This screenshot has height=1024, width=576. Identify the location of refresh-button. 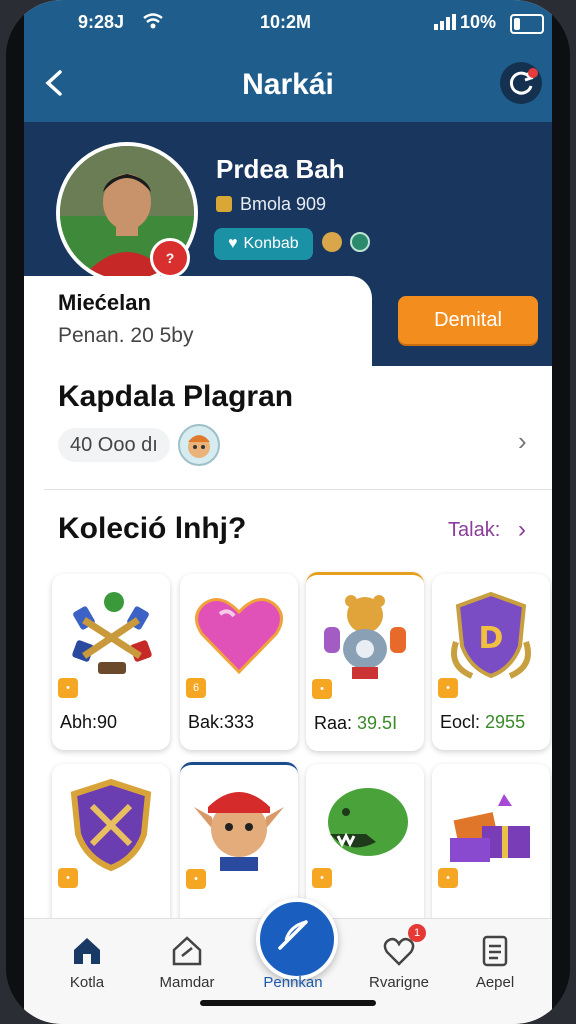
(521, 83).